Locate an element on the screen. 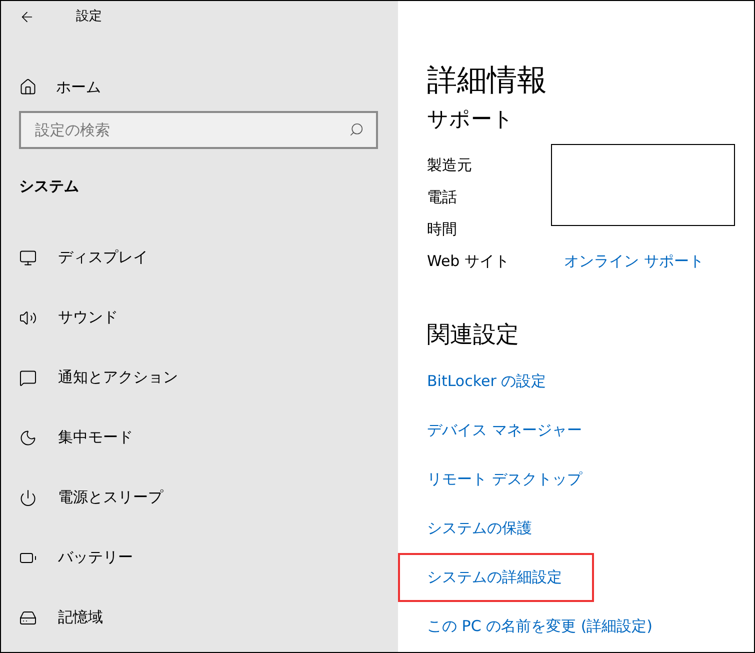 This screenshot has height=653, width=755. home-item: ホーム is located at coordinates (199, 87).